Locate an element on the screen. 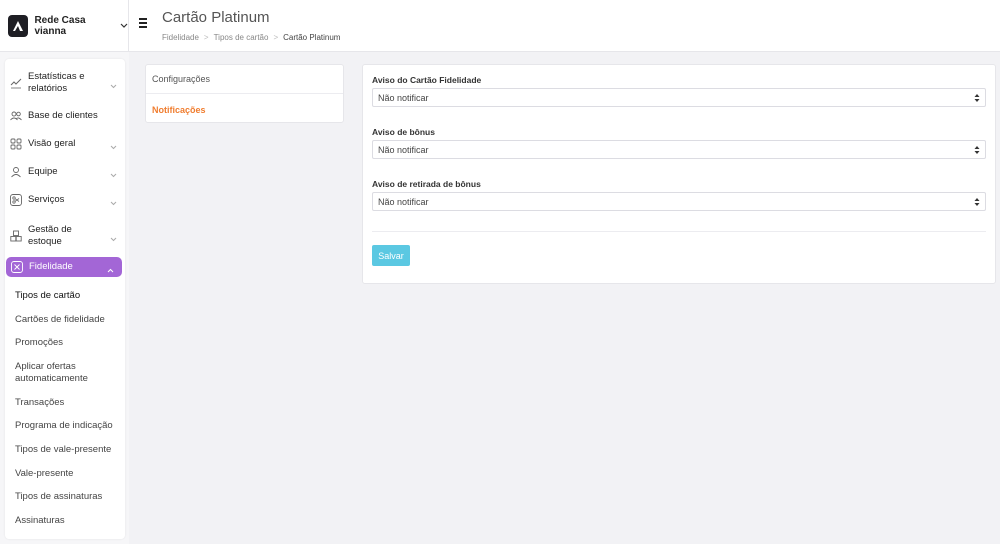  account-switcher: Rede Casa vianna is located at coordinates (64, 26).